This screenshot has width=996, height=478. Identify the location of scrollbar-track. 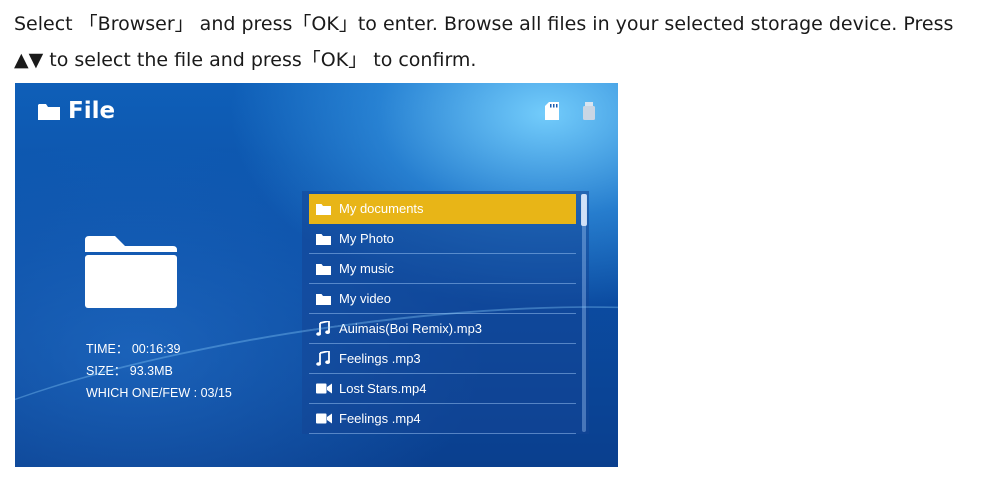
(584, 313).